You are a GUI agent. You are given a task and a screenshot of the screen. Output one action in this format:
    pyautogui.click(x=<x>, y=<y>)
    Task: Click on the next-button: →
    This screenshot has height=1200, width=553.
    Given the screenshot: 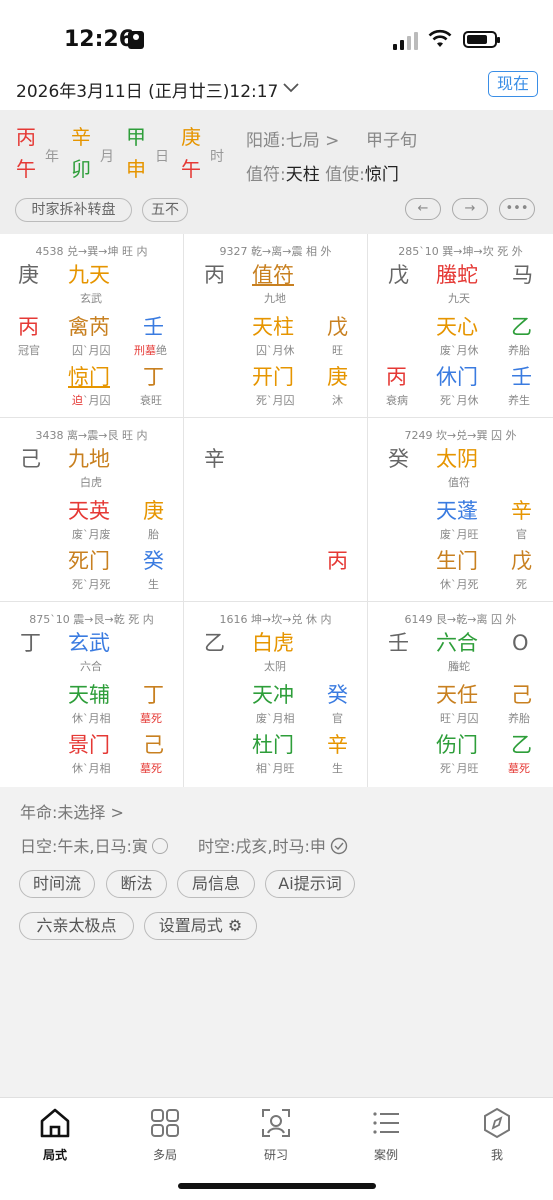 What is the action you would take?
    pyautogui.click(x=470, y=209)
    